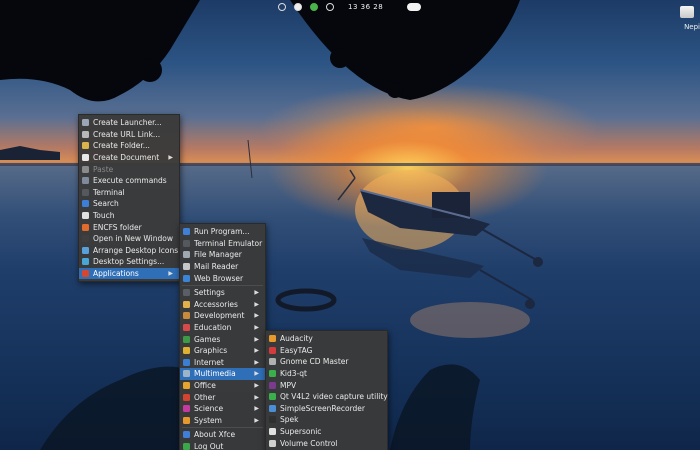 This screenshot has width=700, height=450. Describe the element at coordinates (129, 239) in the screenshot. I see `desktop-menu-item-open-in-new-window: Open in New Window` at that location.